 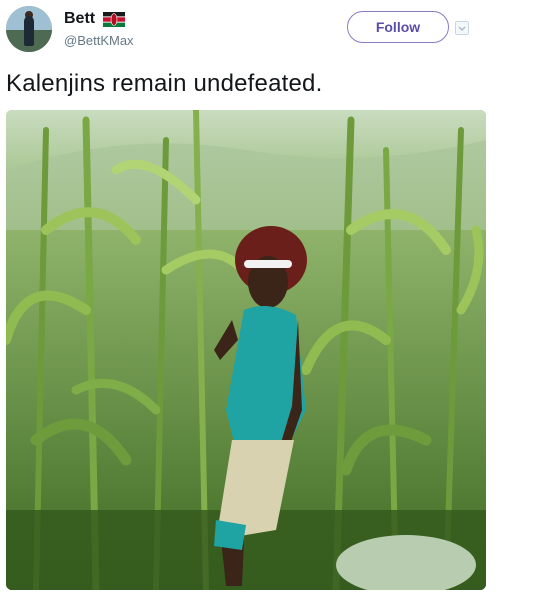 I want to click on kenya-flag-icon, so click(x=114, y=19).